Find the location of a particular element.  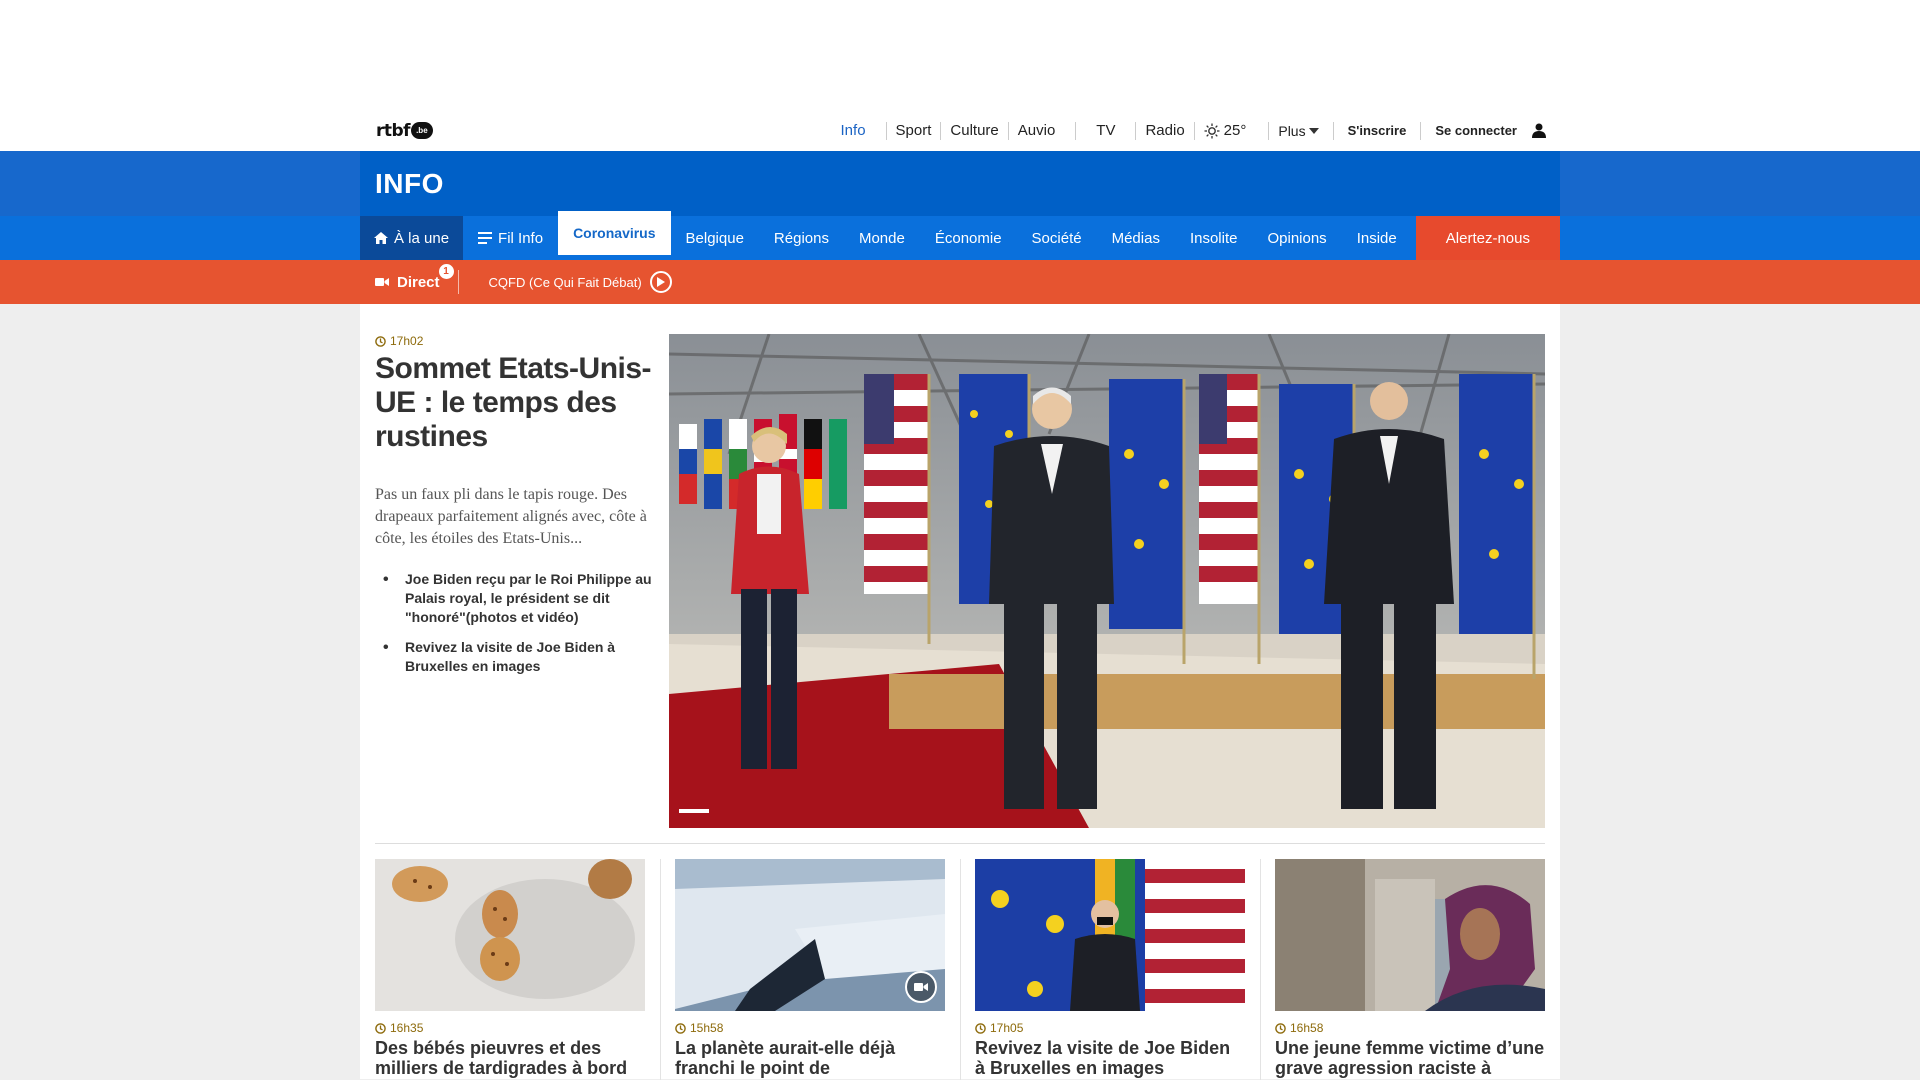

tab-a-la-une: À la une is located at coordinates (412, 238).